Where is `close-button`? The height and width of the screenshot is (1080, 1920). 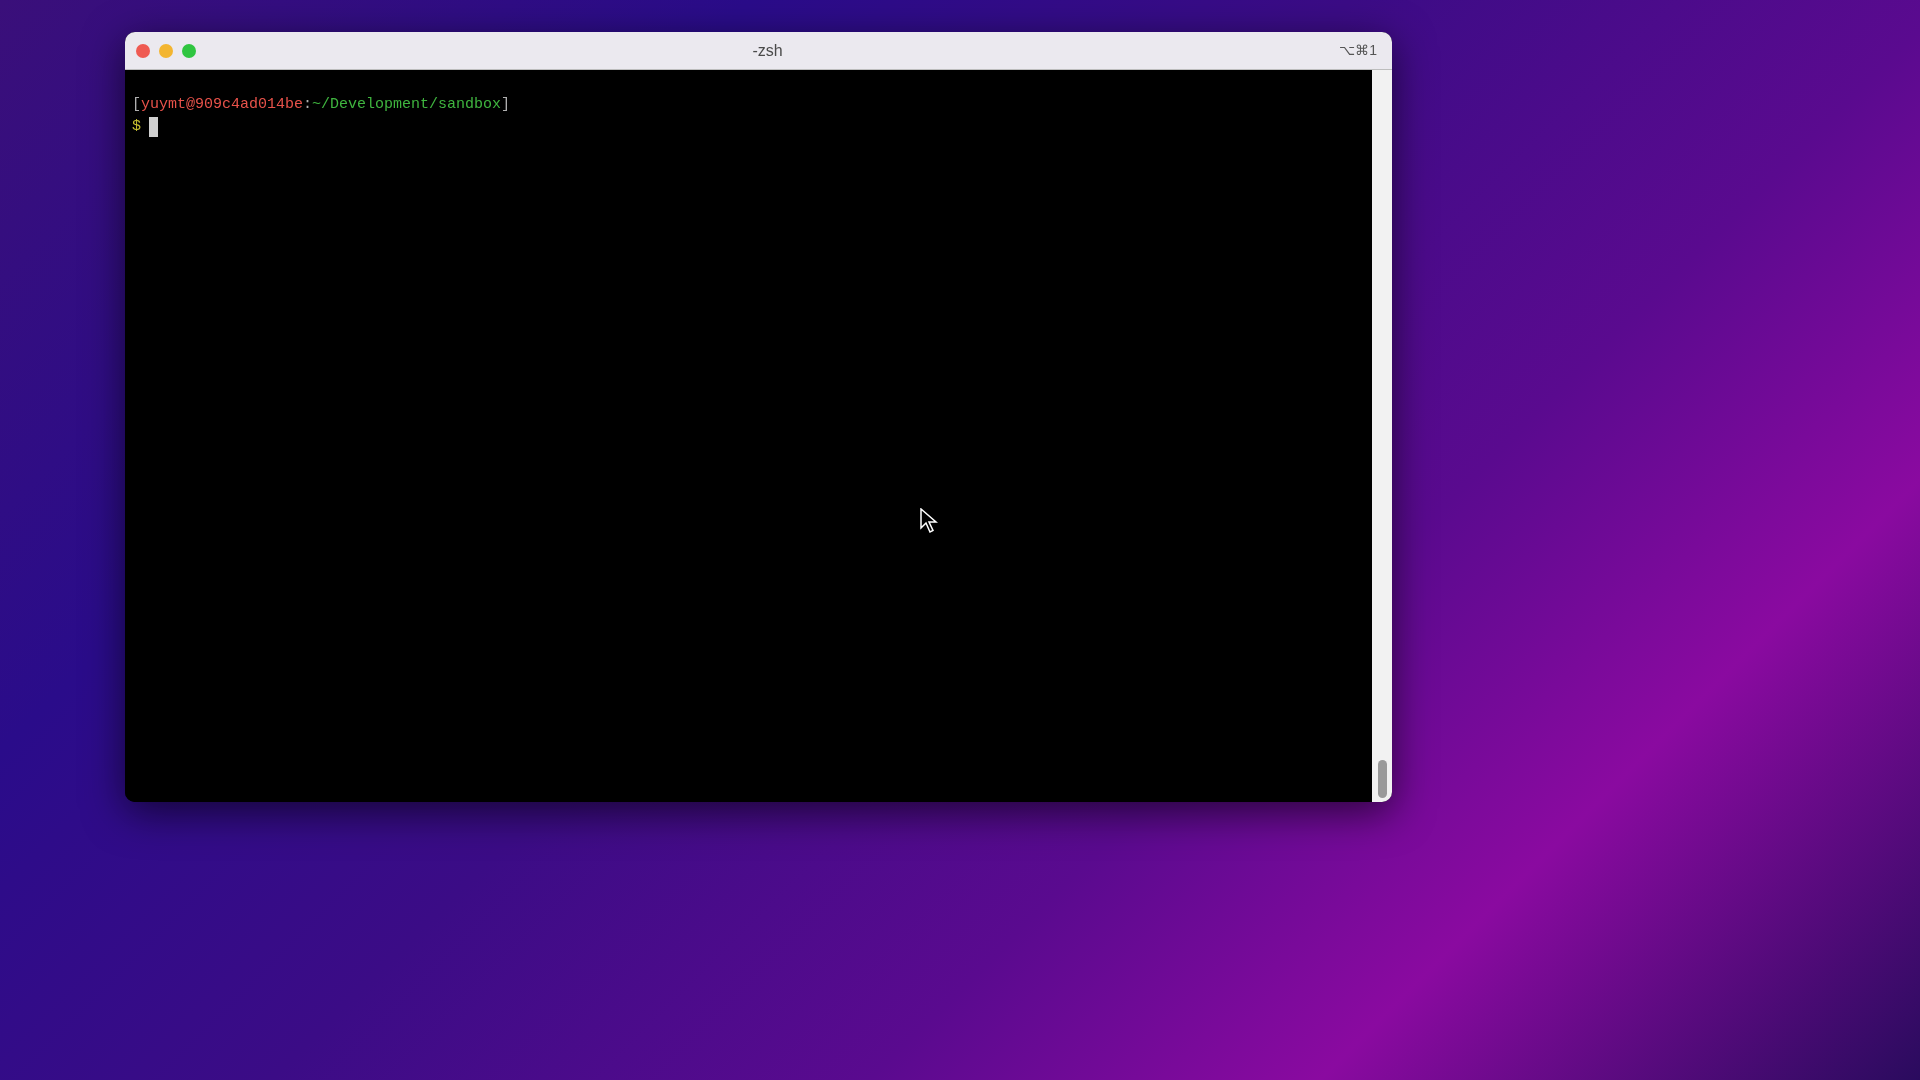
close-button is located at coordinates (143, 50).